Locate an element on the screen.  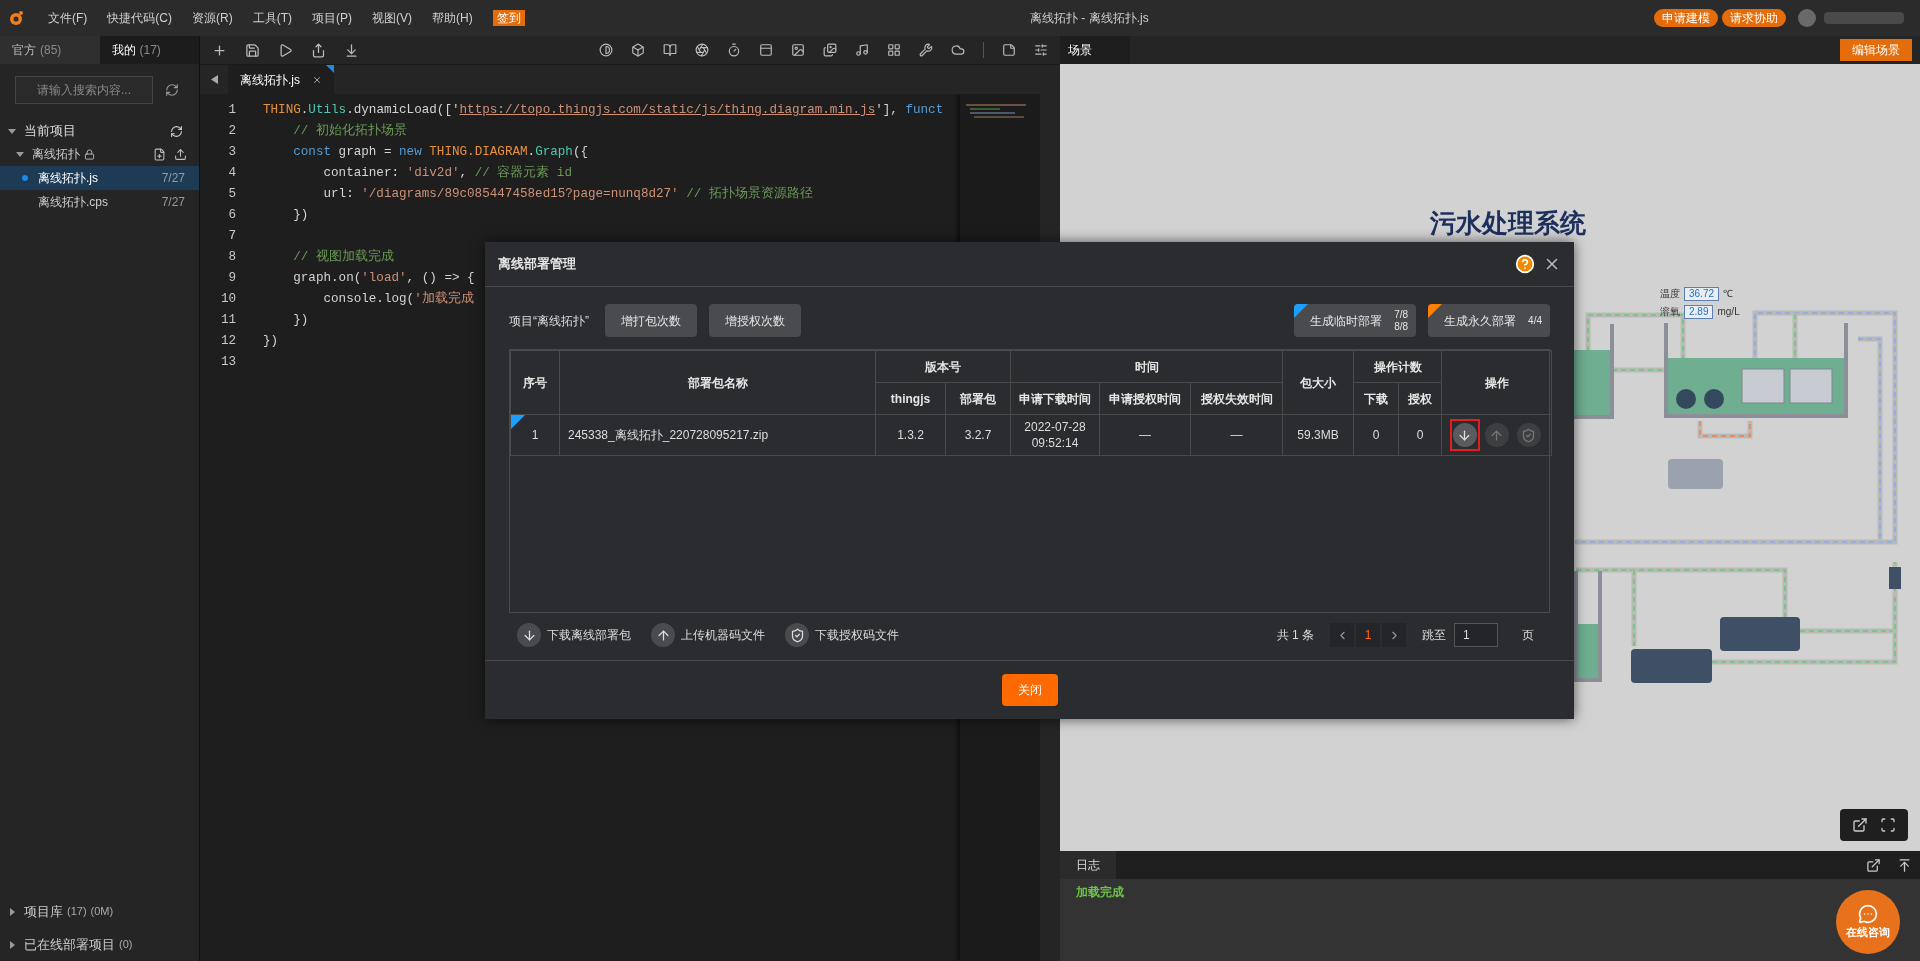
help-icon is located at coordinates (1525, 264).